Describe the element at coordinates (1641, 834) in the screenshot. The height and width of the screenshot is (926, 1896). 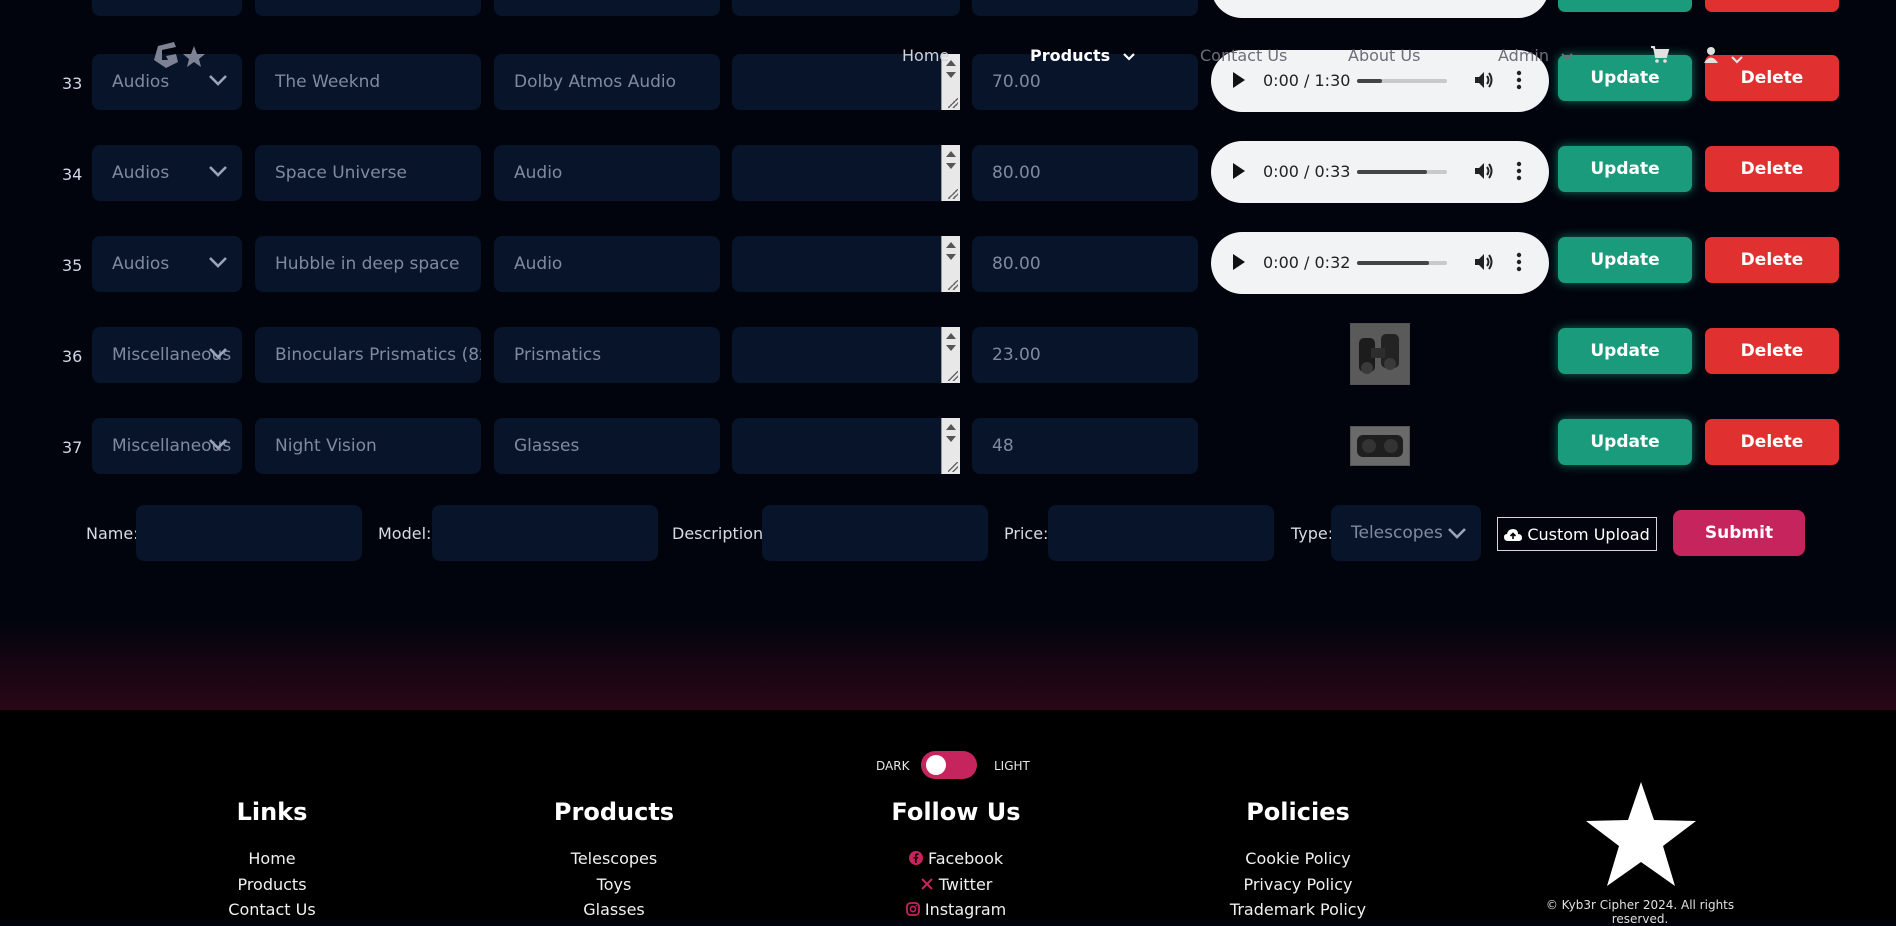
I see `star-logo-icon` at that location.